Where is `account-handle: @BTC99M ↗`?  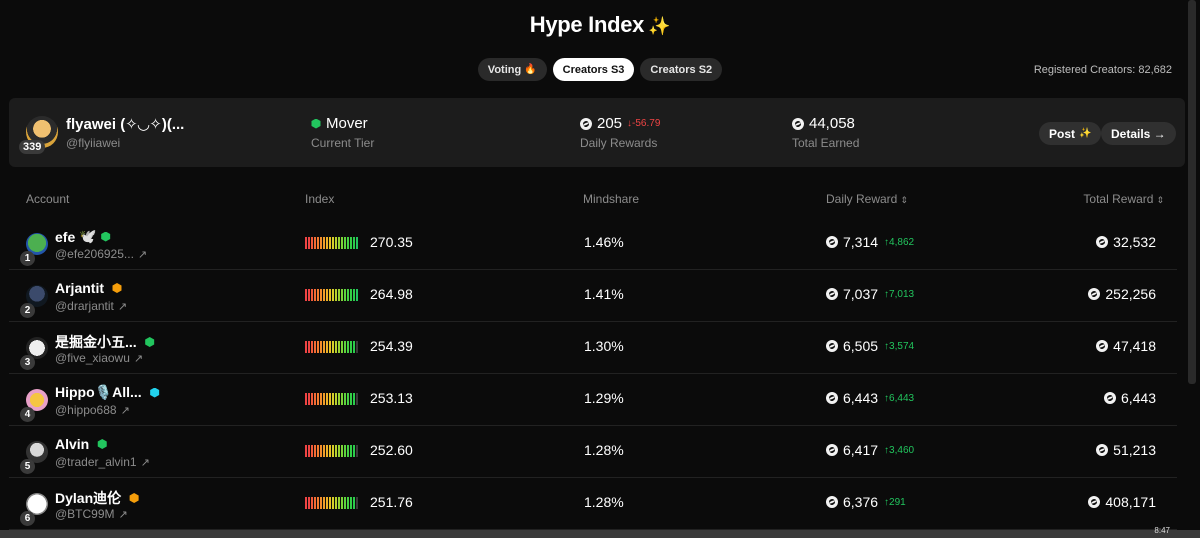 account-handle: @BTC99M ↗ is located at coordinates (91, 514).